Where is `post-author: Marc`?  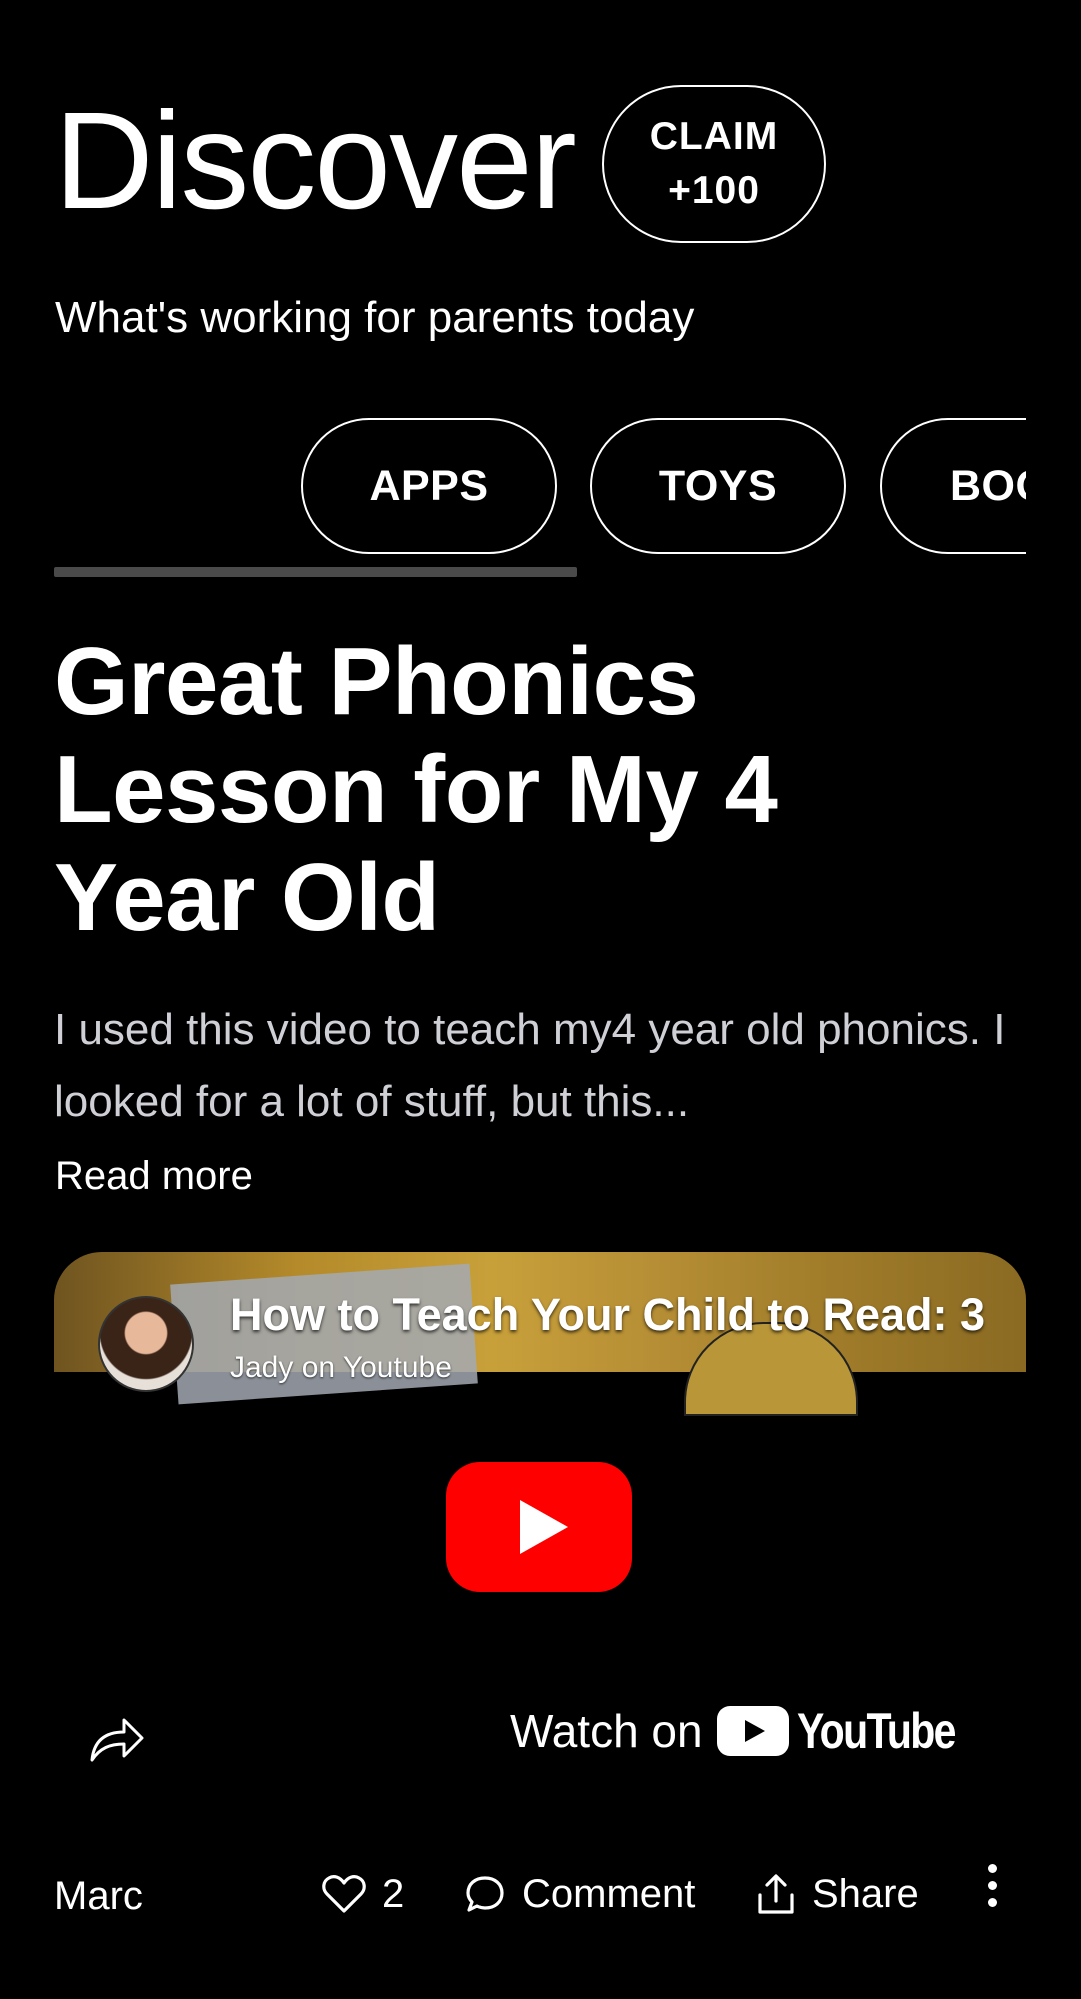 post-author: Marc is located at coordinates (98, 1896).